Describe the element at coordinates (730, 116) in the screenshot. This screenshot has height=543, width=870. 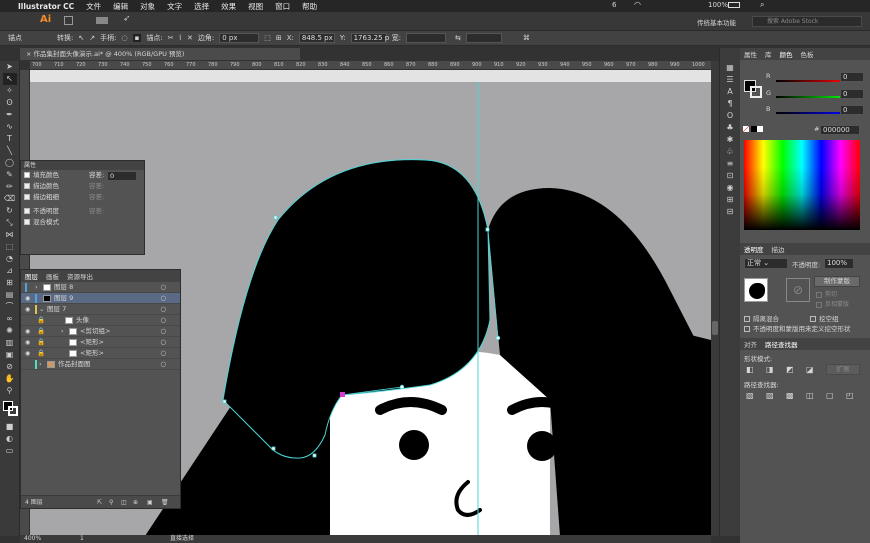
I see `opentype-icon: O` at that location.